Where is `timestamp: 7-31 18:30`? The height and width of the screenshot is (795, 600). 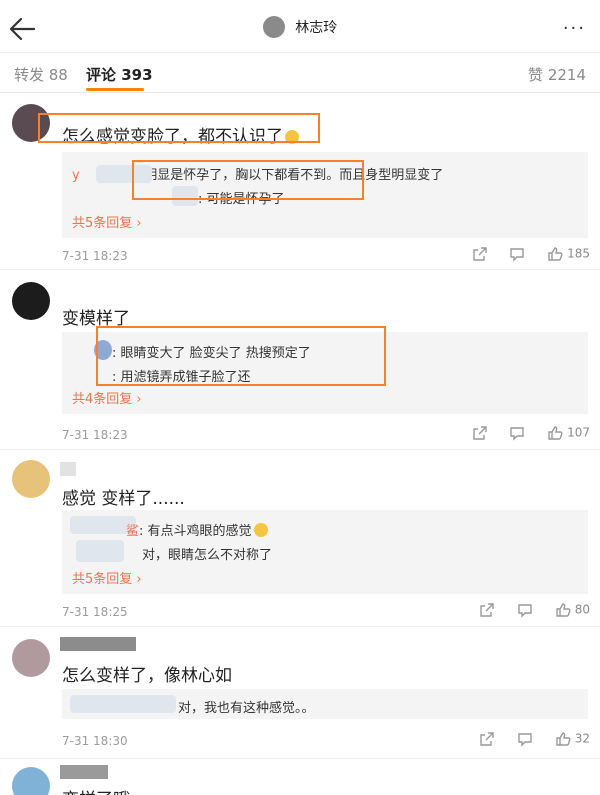 timestamp: 7-31 18:30 is located at coordinates (95, 741).